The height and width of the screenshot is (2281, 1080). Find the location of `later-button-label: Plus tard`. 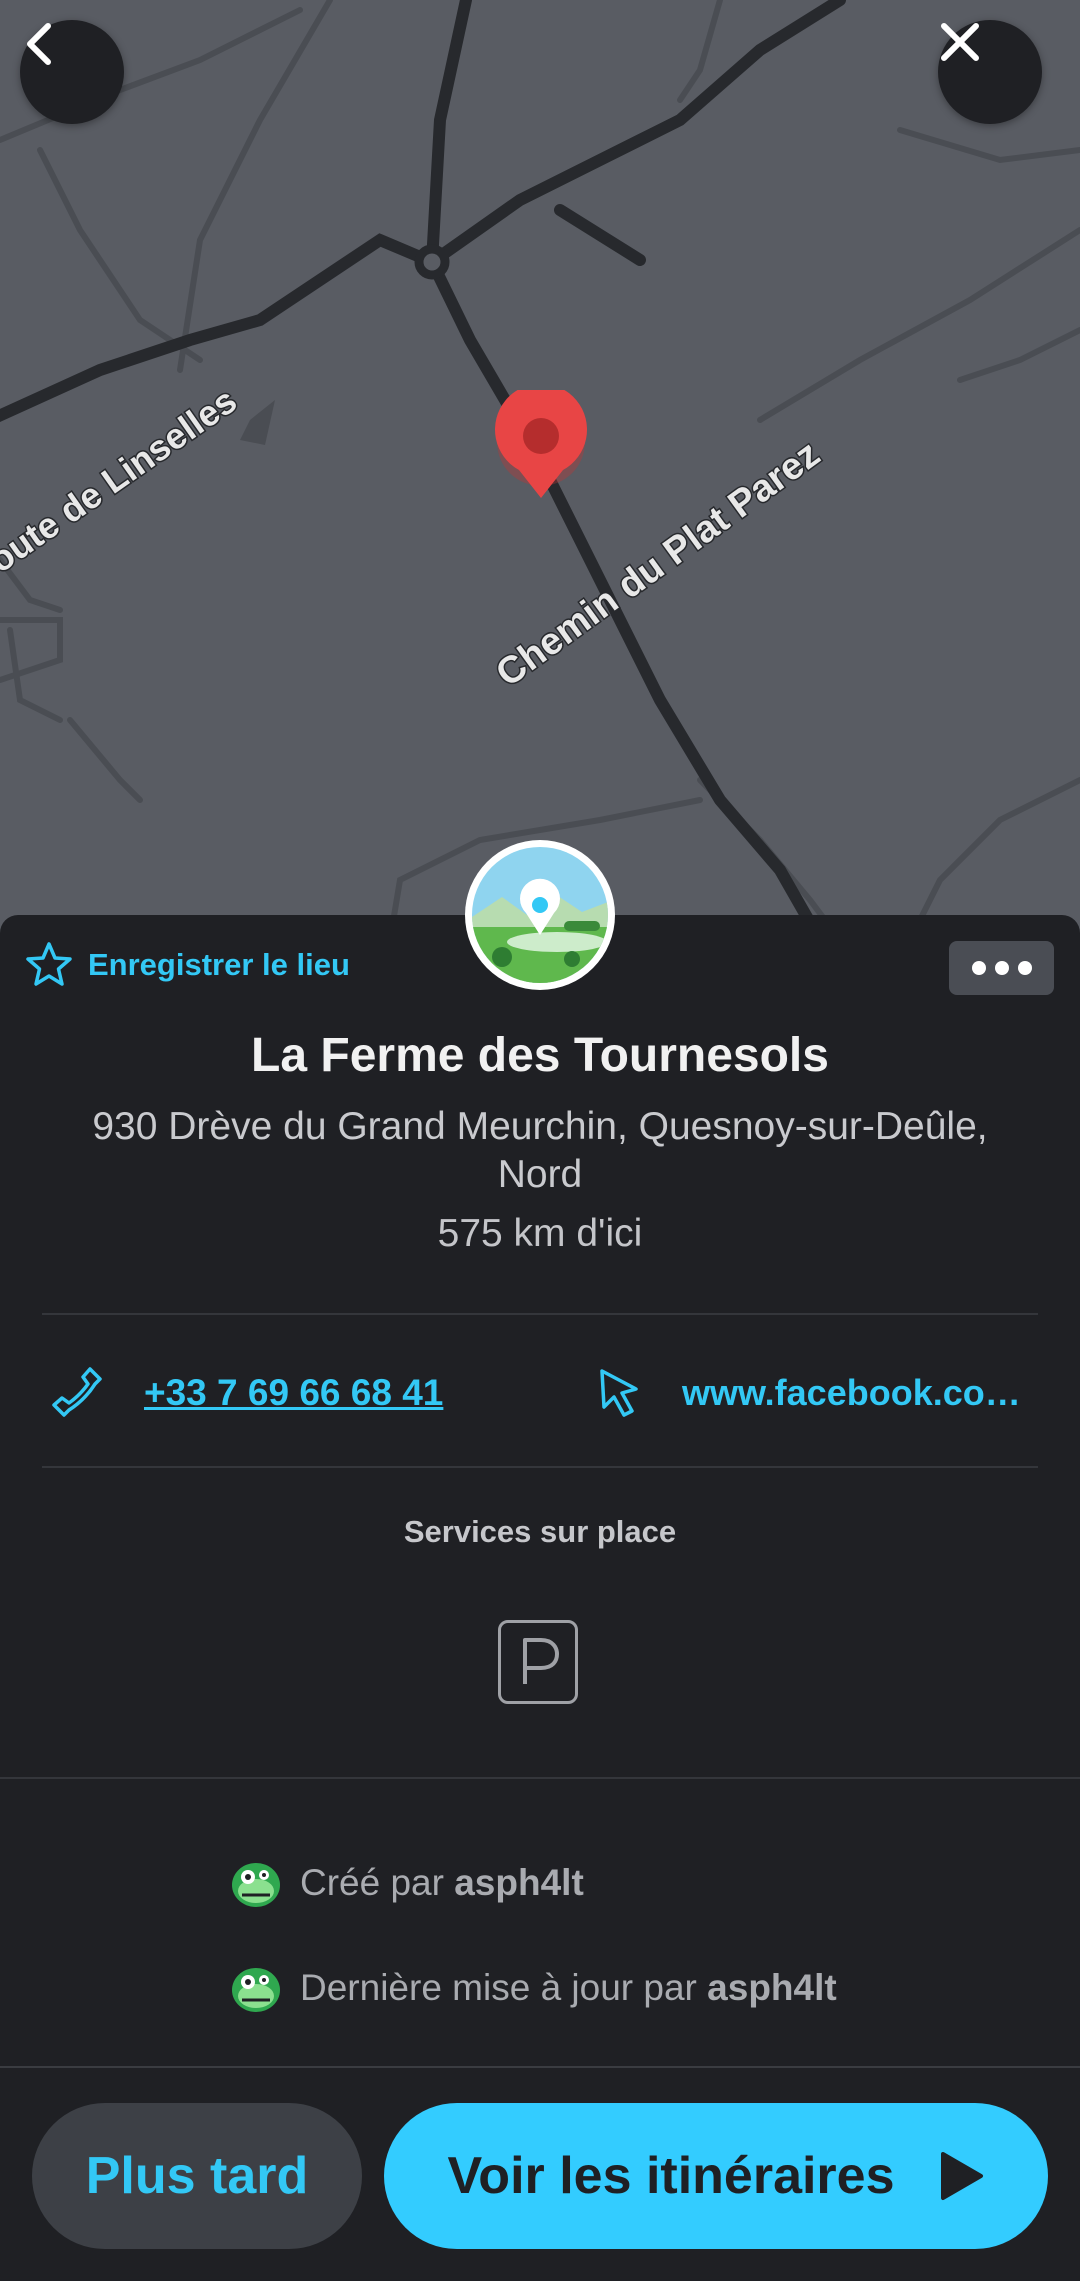

later-button-label: Plus tard is located at coordinates (197, 2176).